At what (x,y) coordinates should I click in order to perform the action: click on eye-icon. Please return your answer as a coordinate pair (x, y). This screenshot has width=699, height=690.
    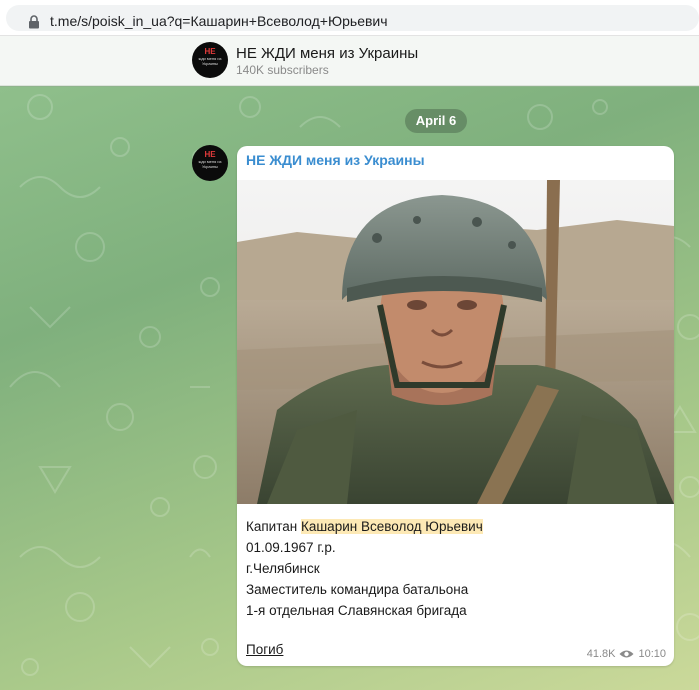
    Looking at the image, I should click on (626, 654).